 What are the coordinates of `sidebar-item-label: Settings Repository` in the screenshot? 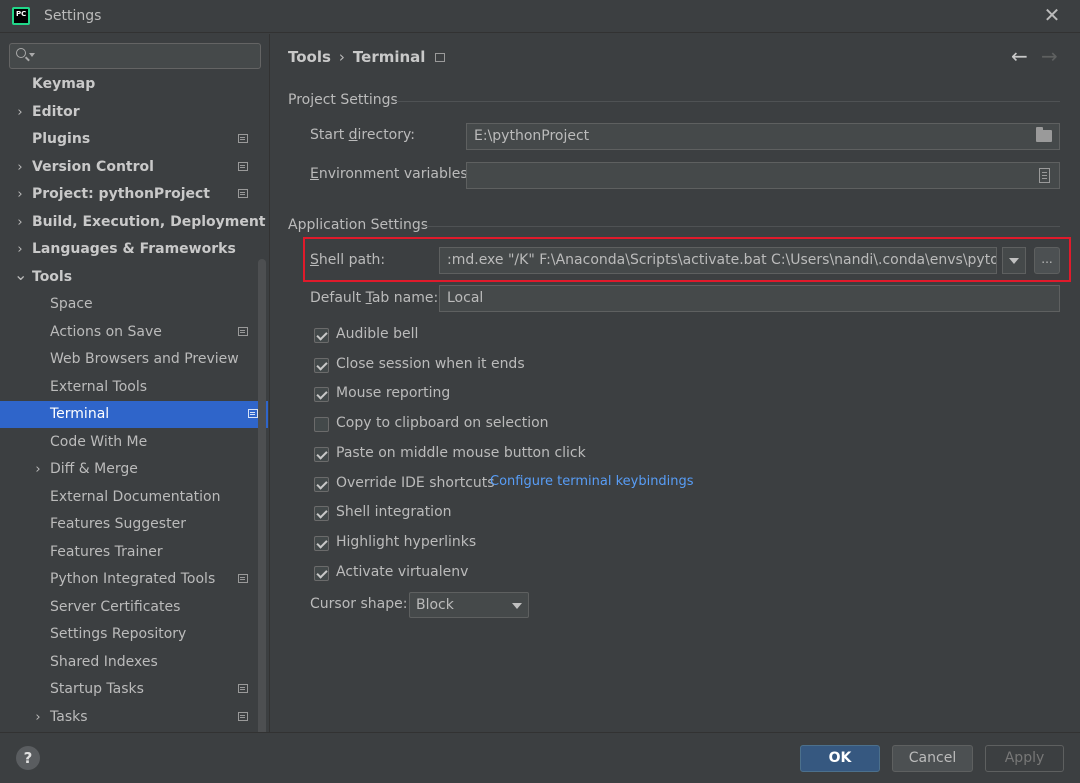 It's located at (118, 634).